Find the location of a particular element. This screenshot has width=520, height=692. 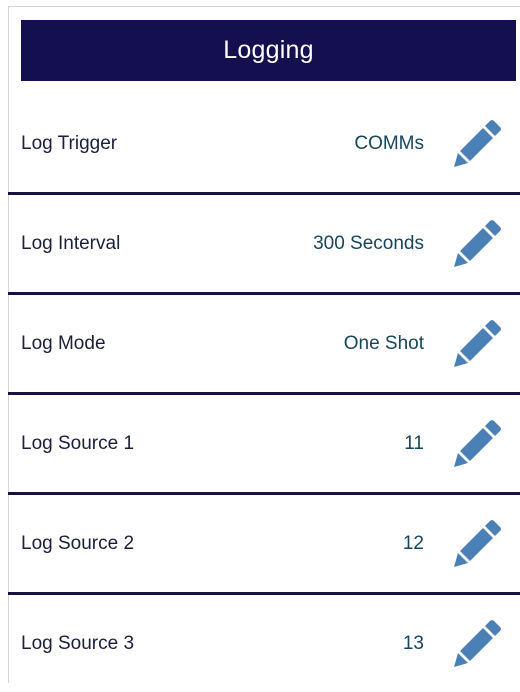

page-title: Logging is located at coordinates (268, 50).